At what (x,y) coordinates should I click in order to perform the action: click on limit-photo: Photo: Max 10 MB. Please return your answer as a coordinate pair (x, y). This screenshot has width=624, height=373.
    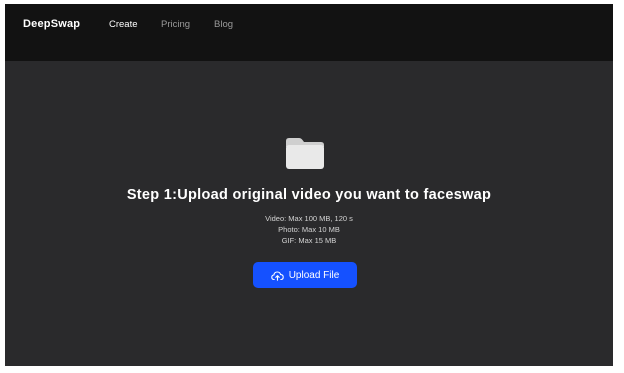
    Looking at the image, I should click on (309, 229).